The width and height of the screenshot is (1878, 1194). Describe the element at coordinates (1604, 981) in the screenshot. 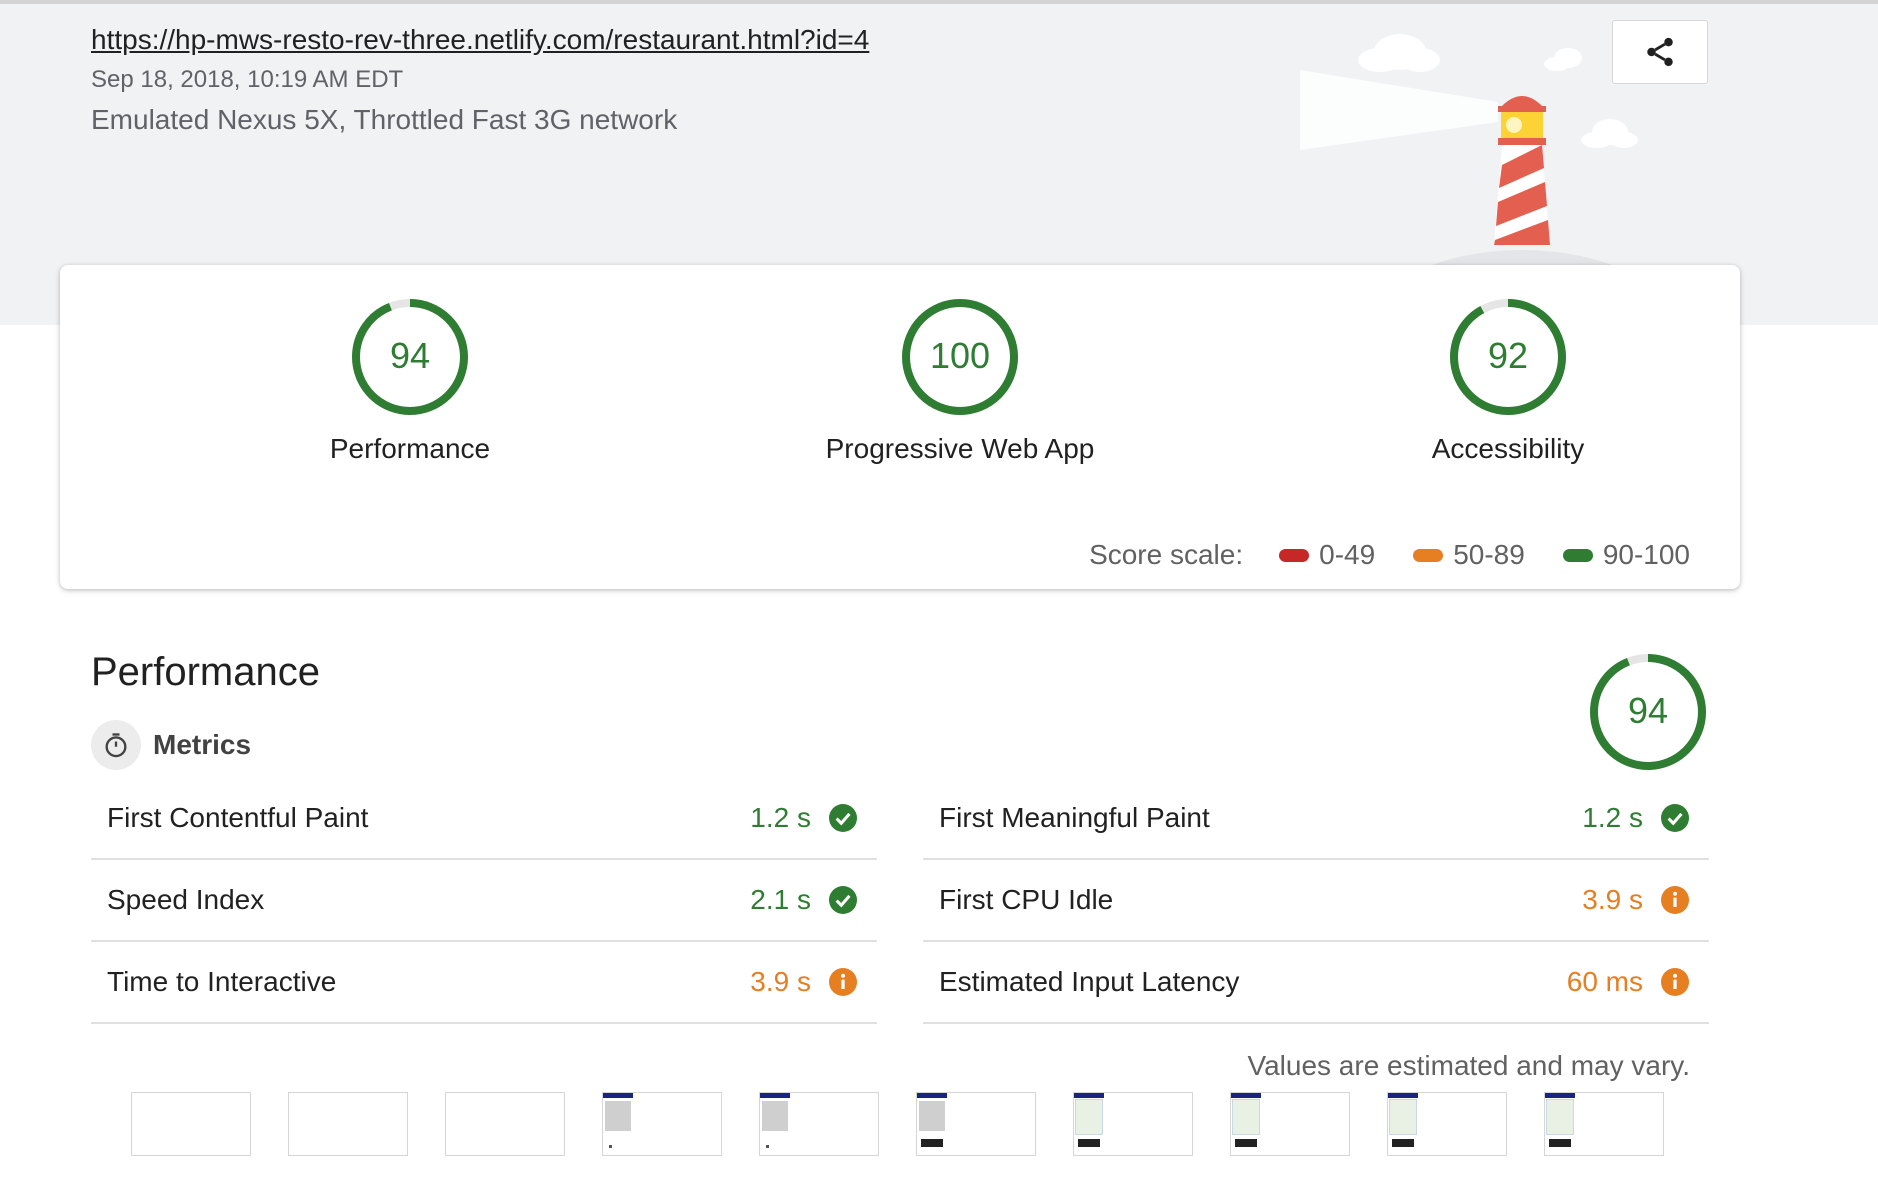

I see `metric-value: 60 ms` at that location.